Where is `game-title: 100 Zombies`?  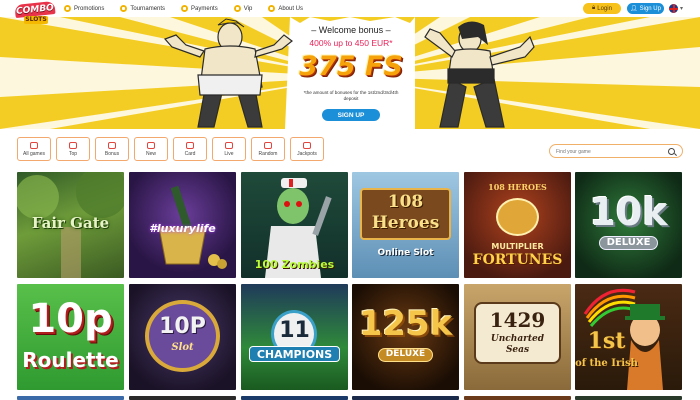
game-title: 100 Zombies is located at coordinates (294, 264).